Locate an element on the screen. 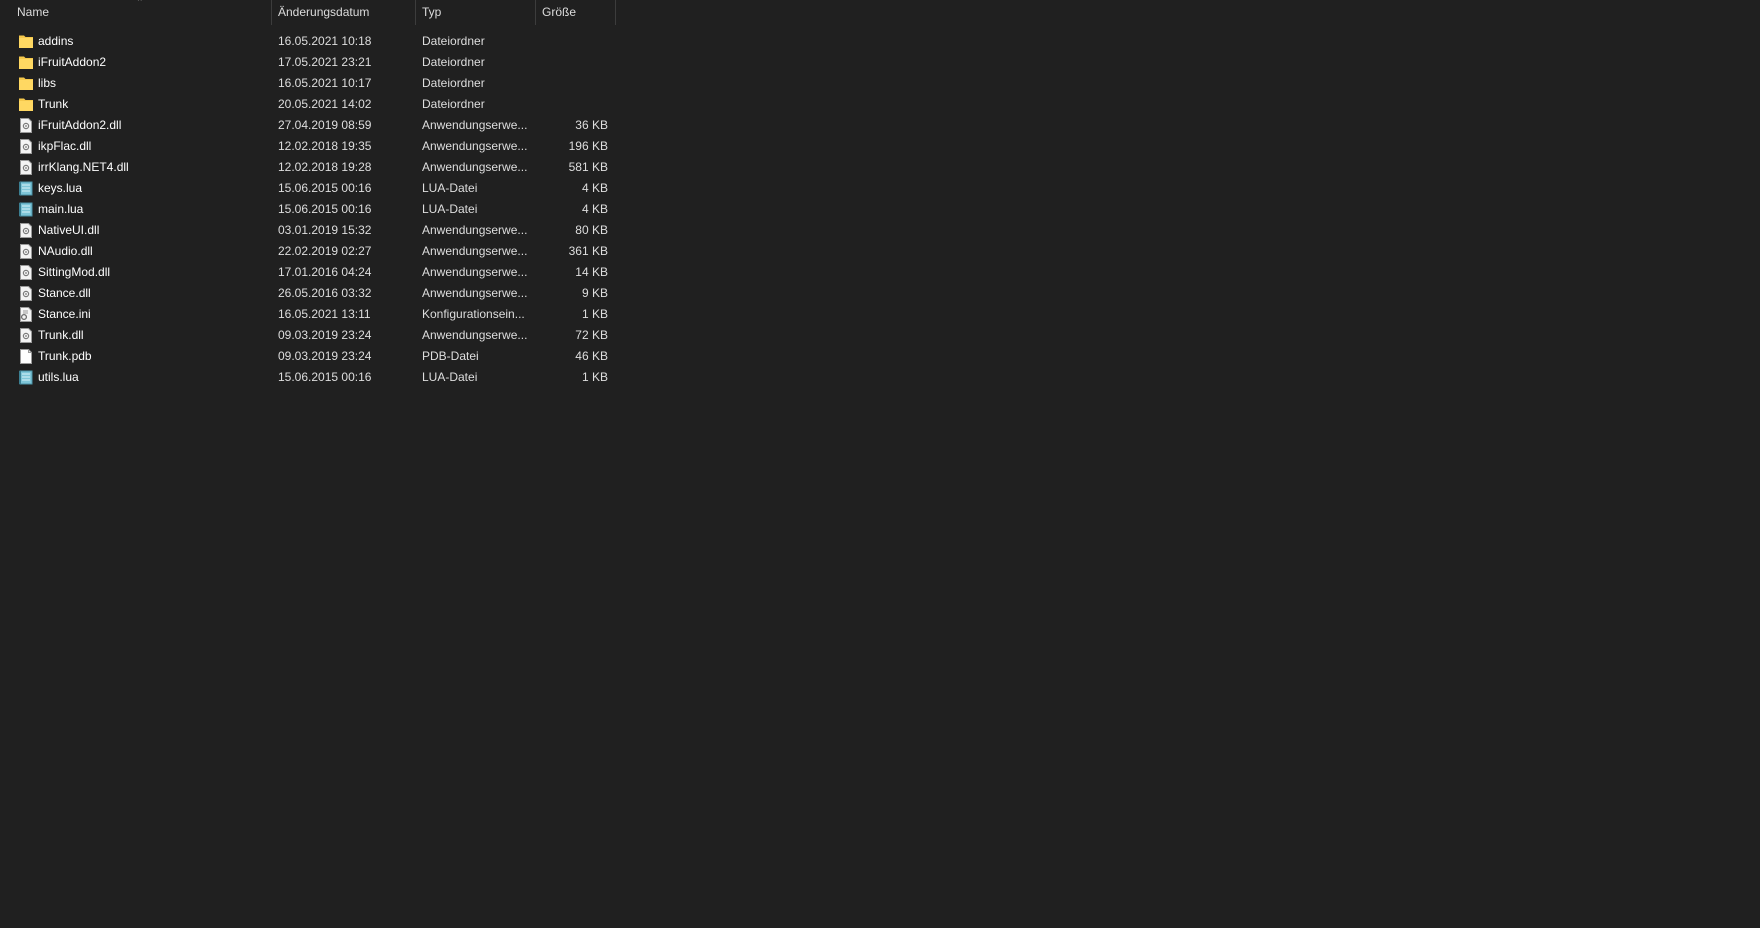 The height and width of the screenshot is (928, 1760). file-modified-date: 16.05.2021 10:18 is located at coordinates (325, 41).